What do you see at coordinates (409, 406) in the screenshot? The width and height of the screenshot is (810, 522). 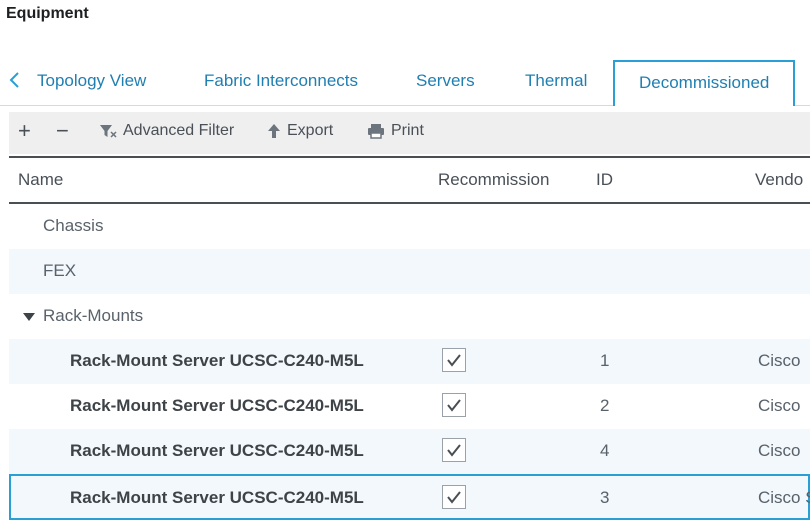 I see `table-row: Rack-Mount Server UCSC-C240-M5L 2 Cisco` at bounding box center [409, 406].